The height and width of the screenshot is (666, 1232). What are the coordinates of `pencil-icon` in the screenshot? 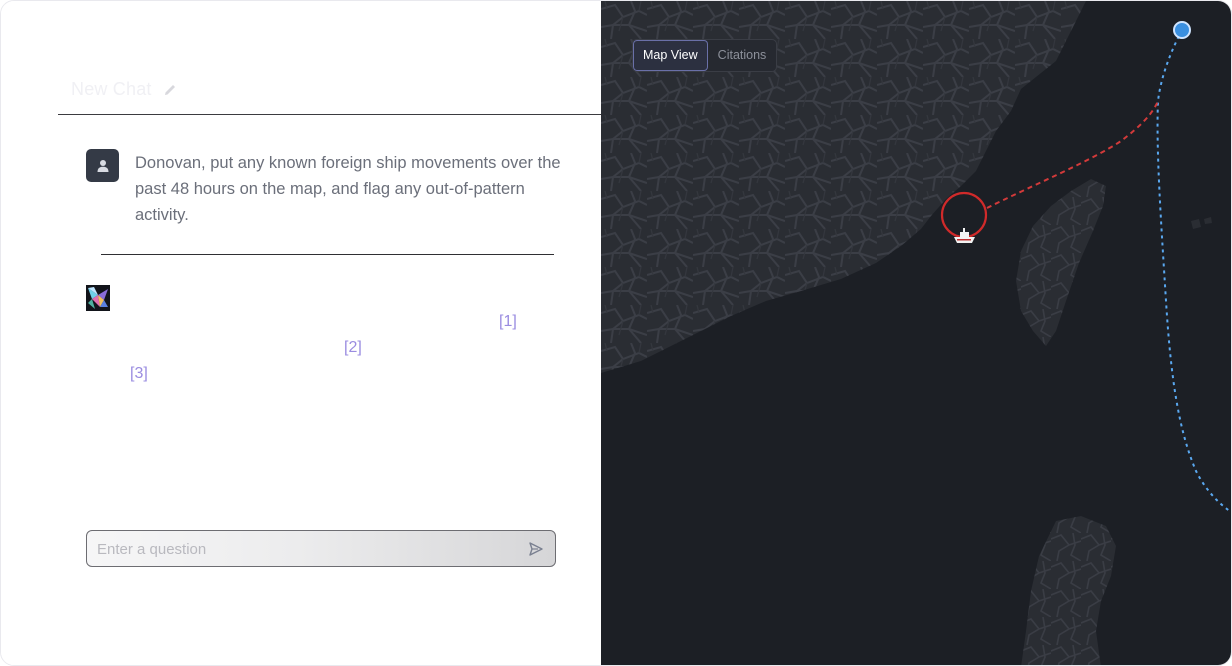 It's located at (170, 90).